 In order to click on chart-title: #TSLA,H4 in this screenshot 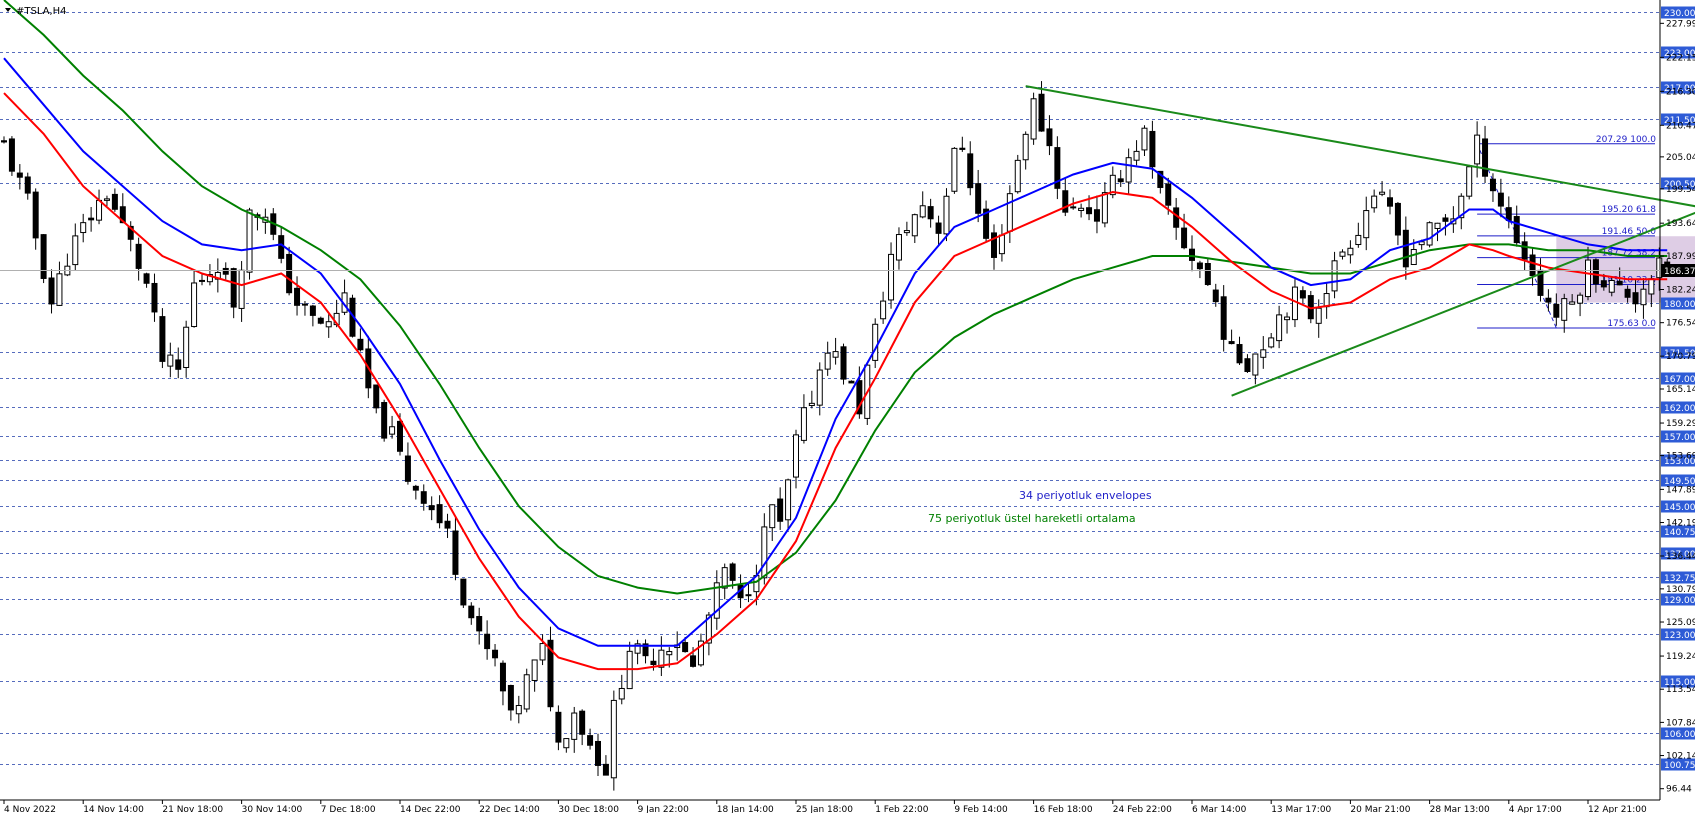, I will do `click(41, 11)`.